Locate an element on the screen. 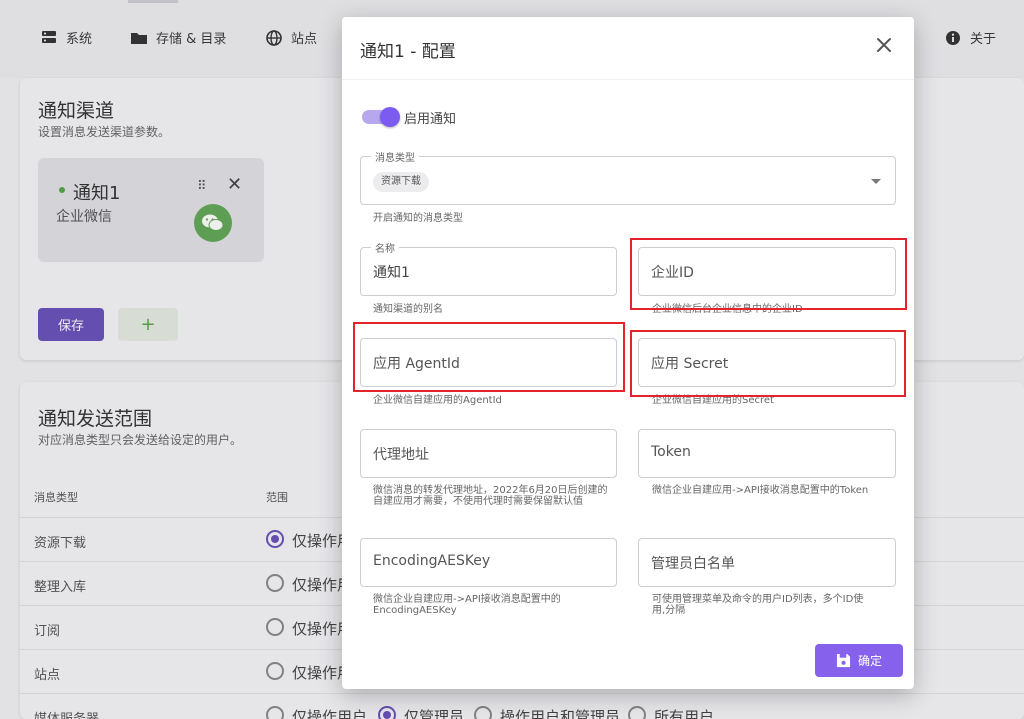  name-label: 名称 is located at coordinates (385, 247).